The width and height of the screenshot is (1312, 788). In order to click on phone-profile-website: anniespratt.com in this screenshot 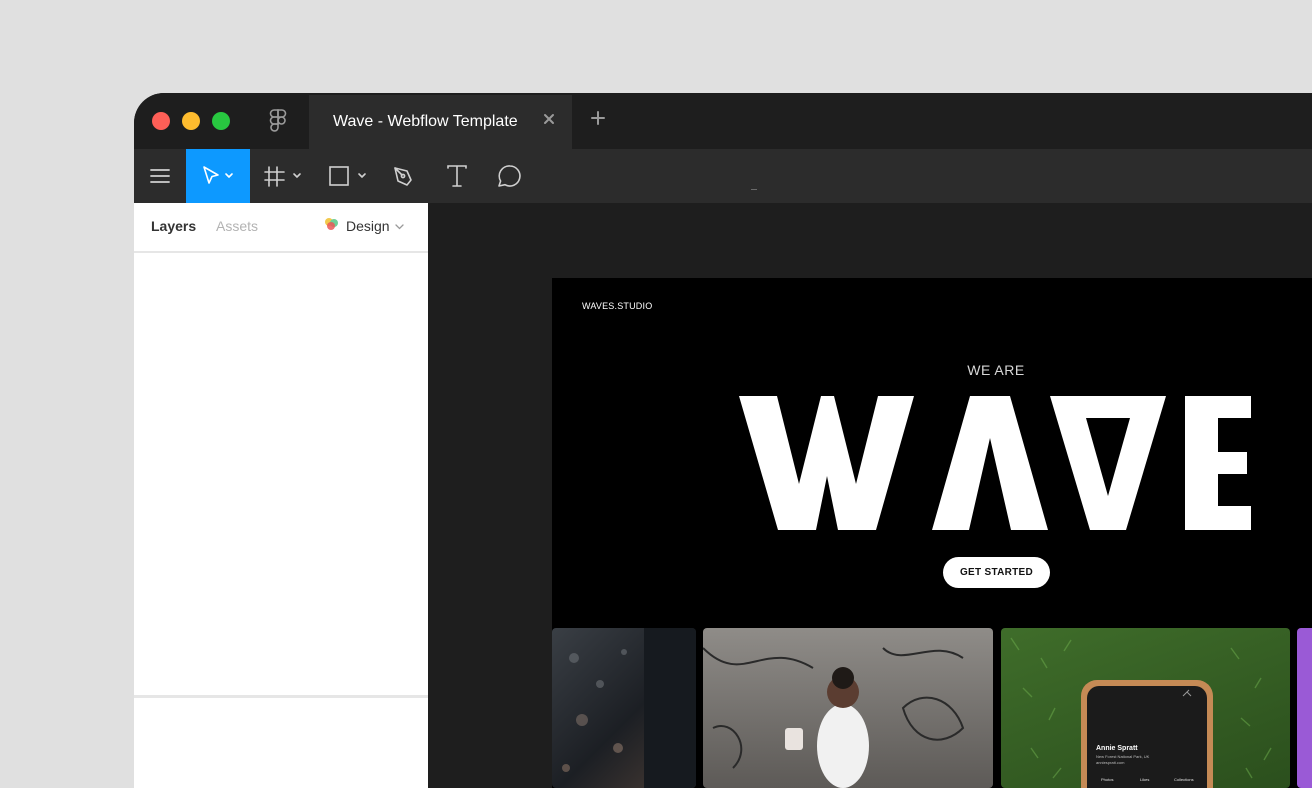, I will do `click(1110, 762)`.